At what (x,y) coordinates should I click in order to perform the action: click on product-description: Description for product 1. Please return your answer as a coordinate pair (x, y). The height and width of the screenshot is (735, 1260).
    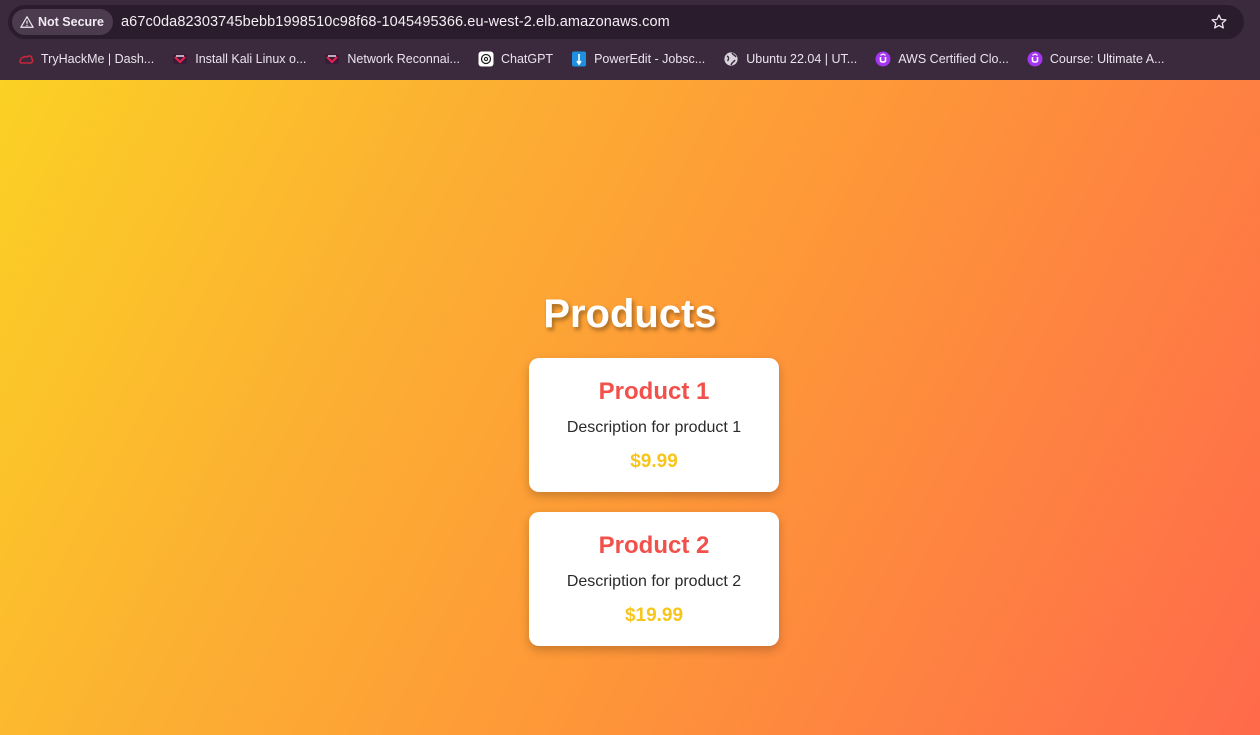
    Looking at the image, I should click on (654, 427).